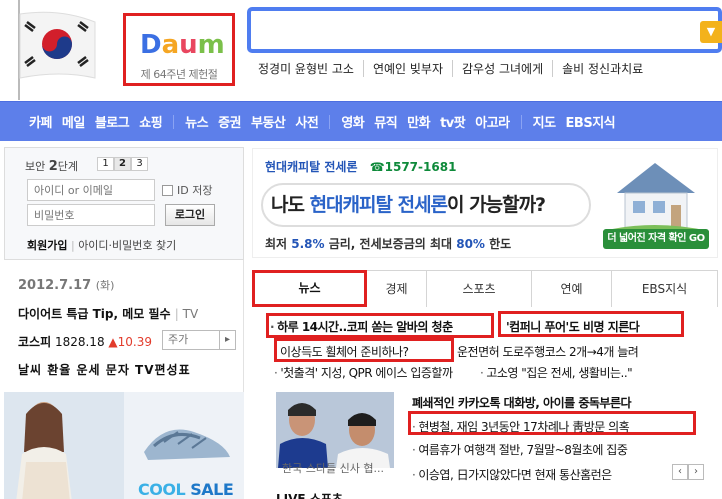  Describe the element at coordinates (278, 244) in the screenshot. I see `banner-desc-pre: 최저` at that location.